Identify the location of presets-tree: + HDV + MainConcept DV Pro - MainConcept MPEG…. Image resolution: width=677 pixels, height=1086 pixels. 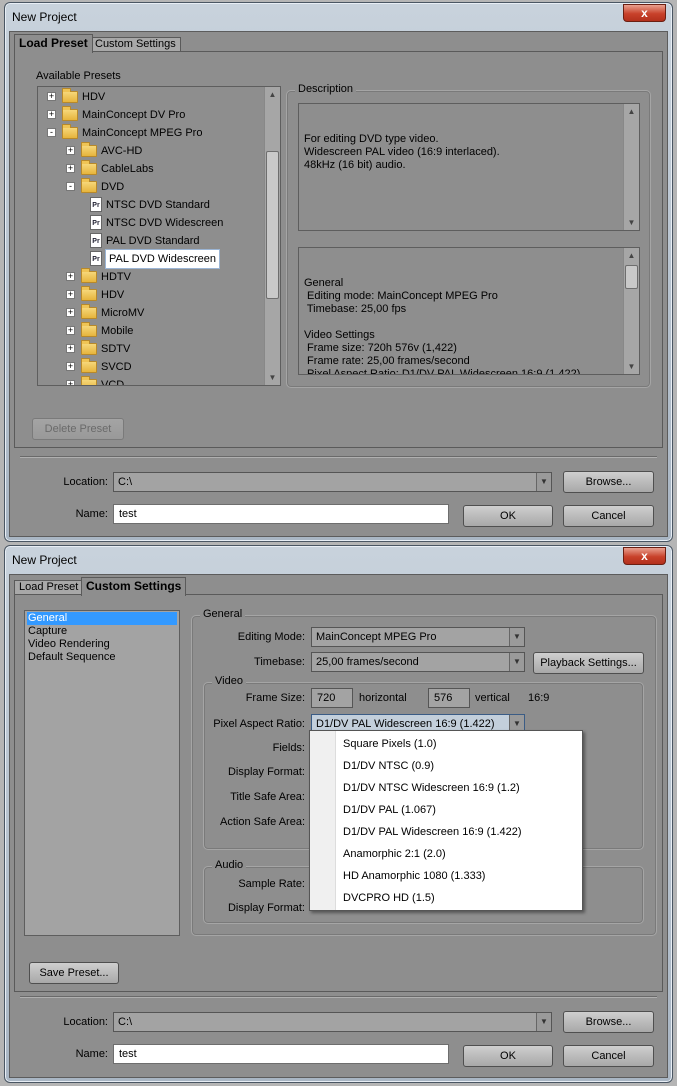
(159, 236).